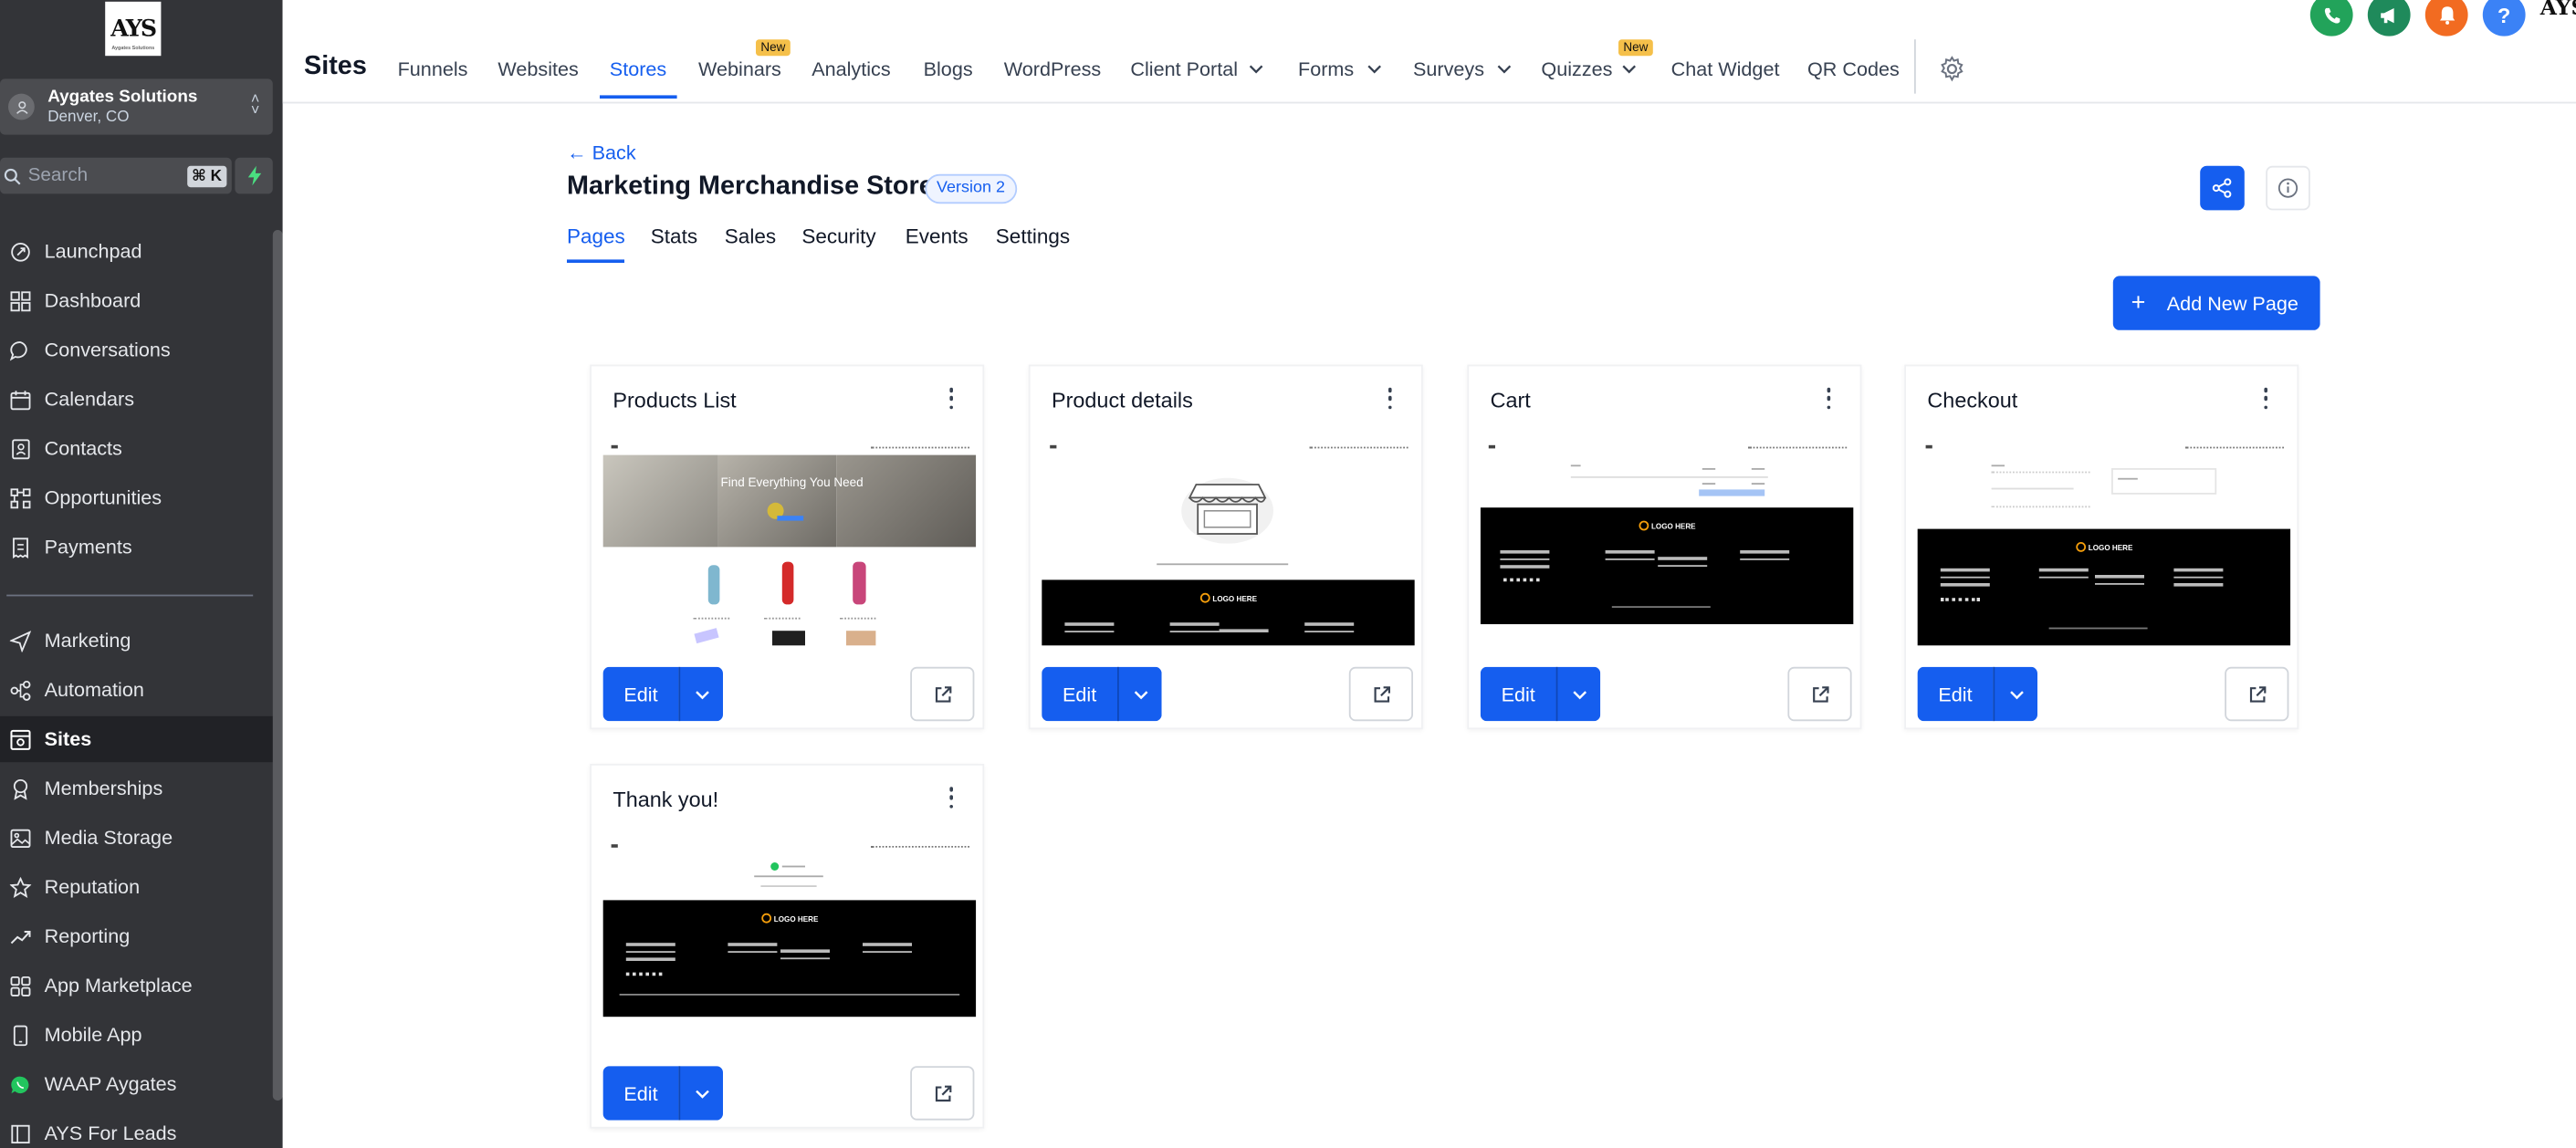 The width and height of the screenshot is (2576, 1148). What do you see at coordinates (2504, 18) in the screenshot?
I see `help-button: ?` at bounding box center [2504, 18].